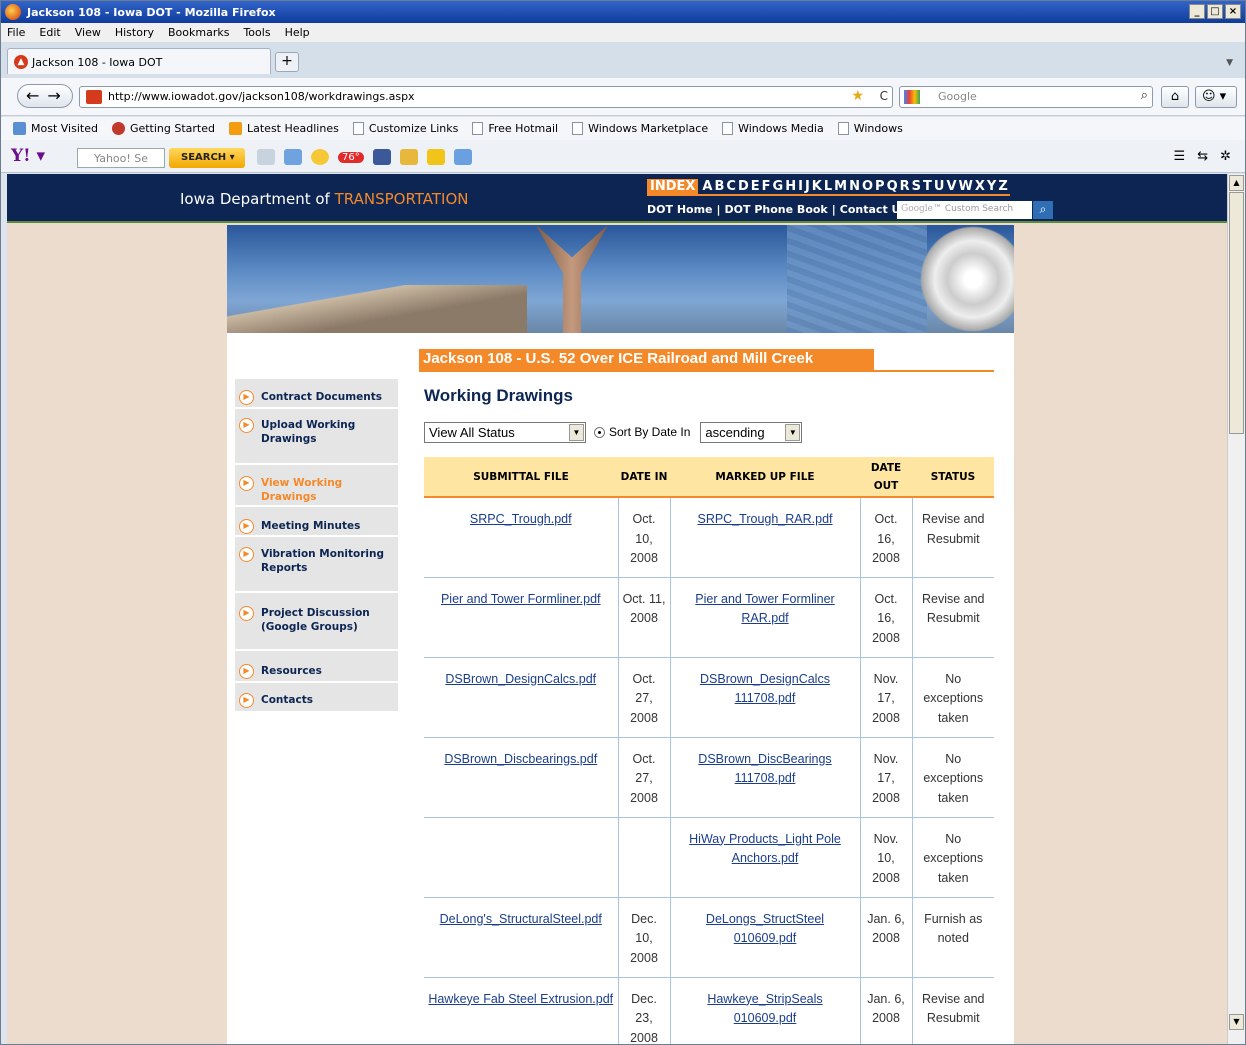 The height and width of the screenshot is (1045, 1246). What do you see at coordinates (790, 186) in the screenshot?
I see `index-letter: H` at bounding box center [790, 186].